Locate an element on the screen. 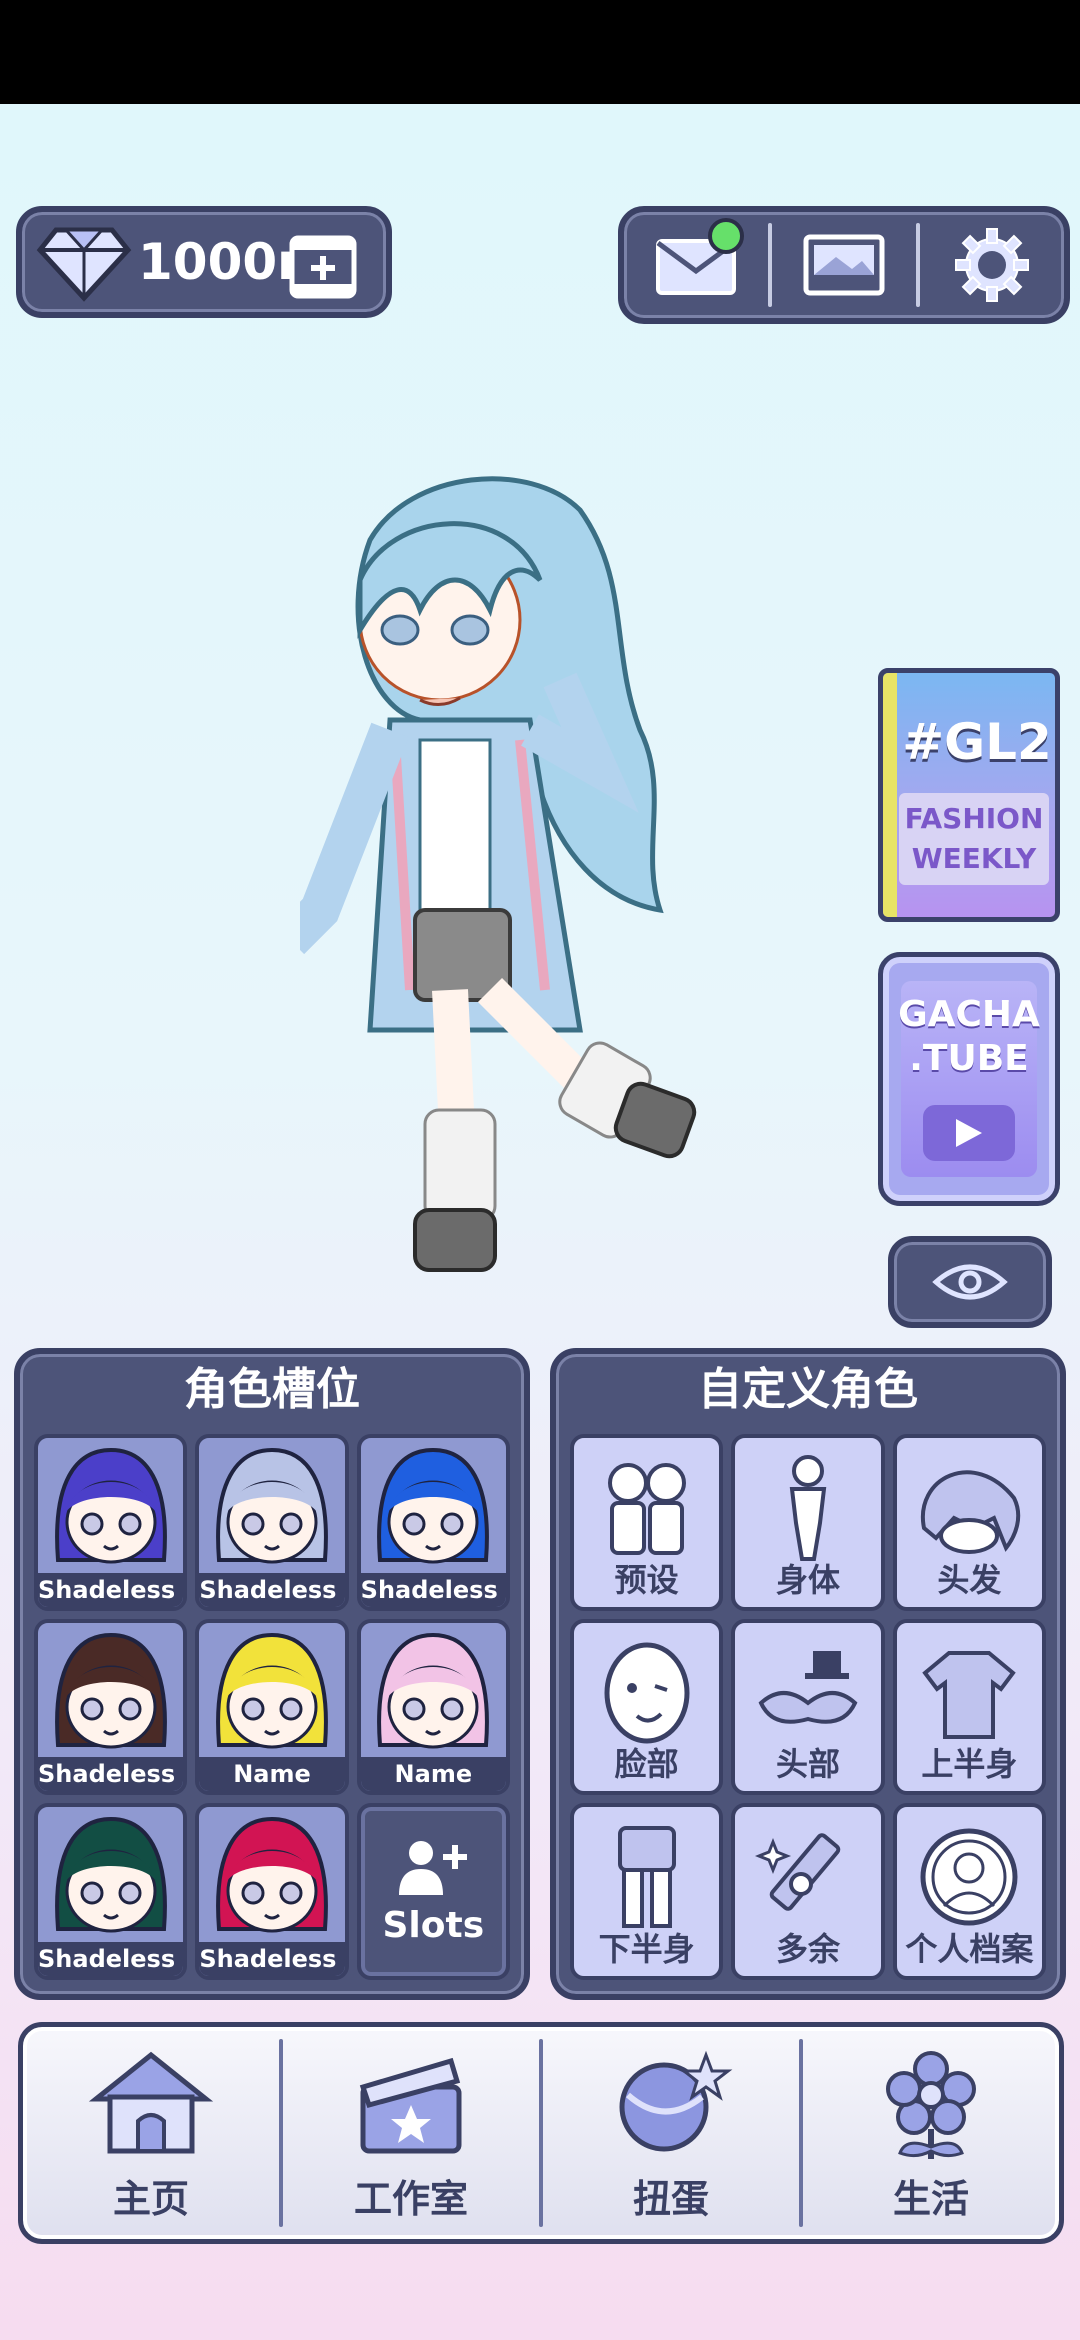 This screenshot has width=1080, height=2340. nav-home-label: 主页 is located at coordinates (150, 2199).